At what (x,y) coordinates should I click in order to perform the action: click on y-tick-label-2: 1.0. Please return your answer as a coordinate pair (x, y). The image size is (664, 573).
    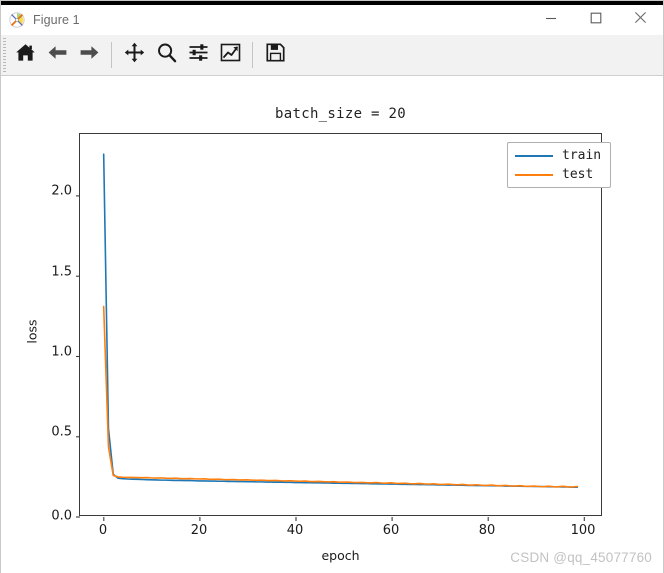
    Looking at the image, I should click on (61, 352).